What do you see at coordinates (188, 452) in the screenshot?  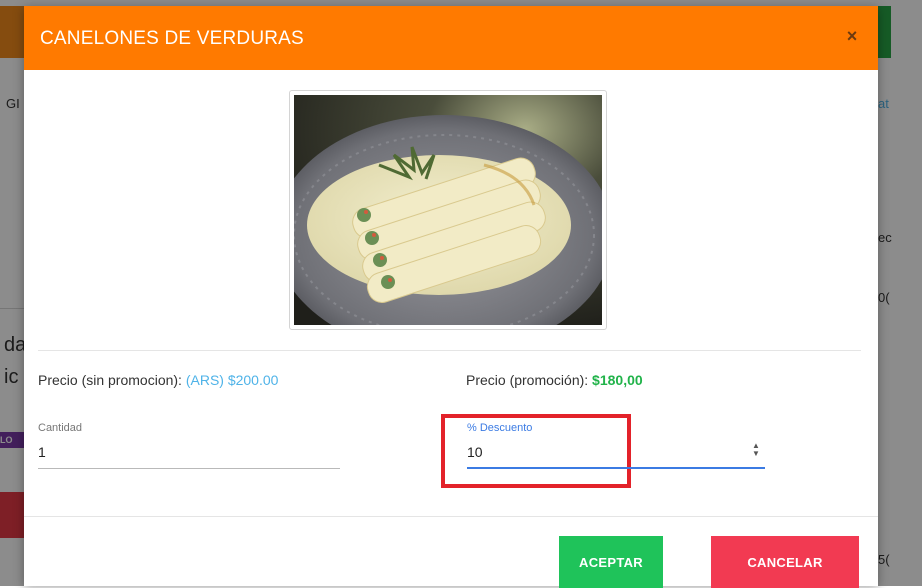 I see `quantity-field` at bounding box center [188, 452].